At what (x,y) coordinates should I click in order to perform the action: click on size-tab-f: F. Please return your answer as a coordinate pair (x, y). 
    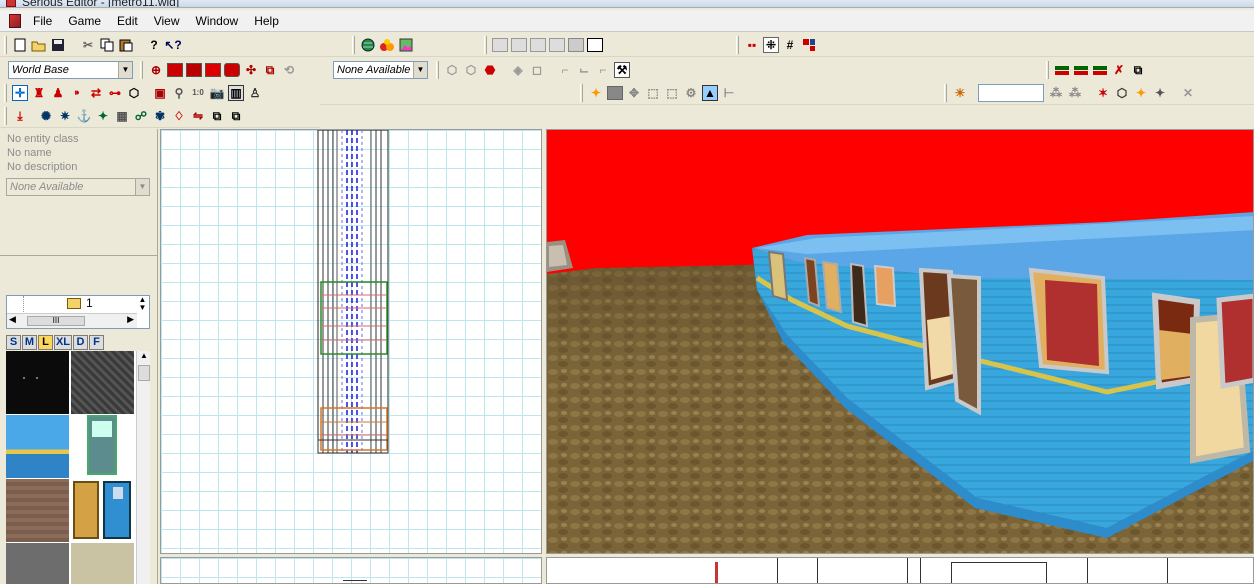
    Looking at the image, I should click on (96, 342).